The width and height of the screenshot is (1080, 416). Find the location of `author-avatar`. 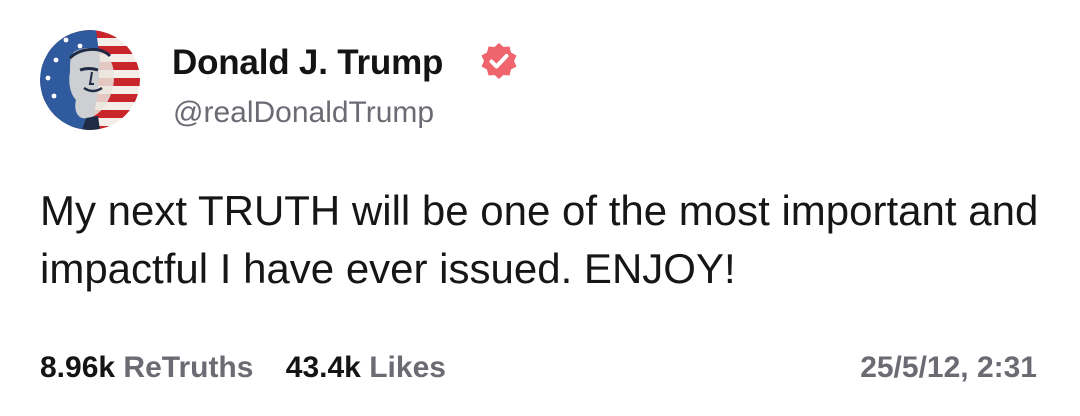

author-avatar is located at coordinates (90, 80).